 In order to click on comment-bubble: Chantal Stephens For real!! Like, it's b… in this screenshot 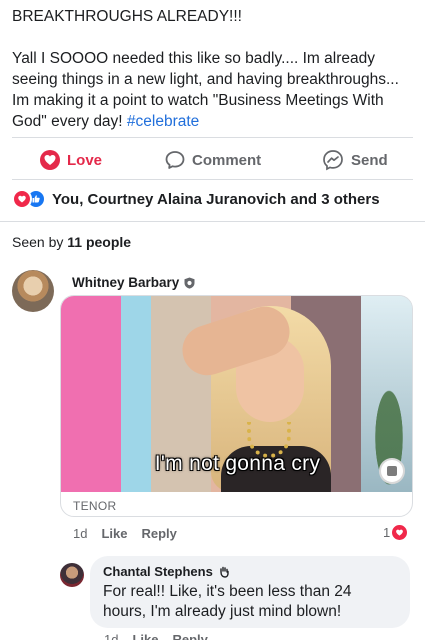, I will do `click(250, 592)`.